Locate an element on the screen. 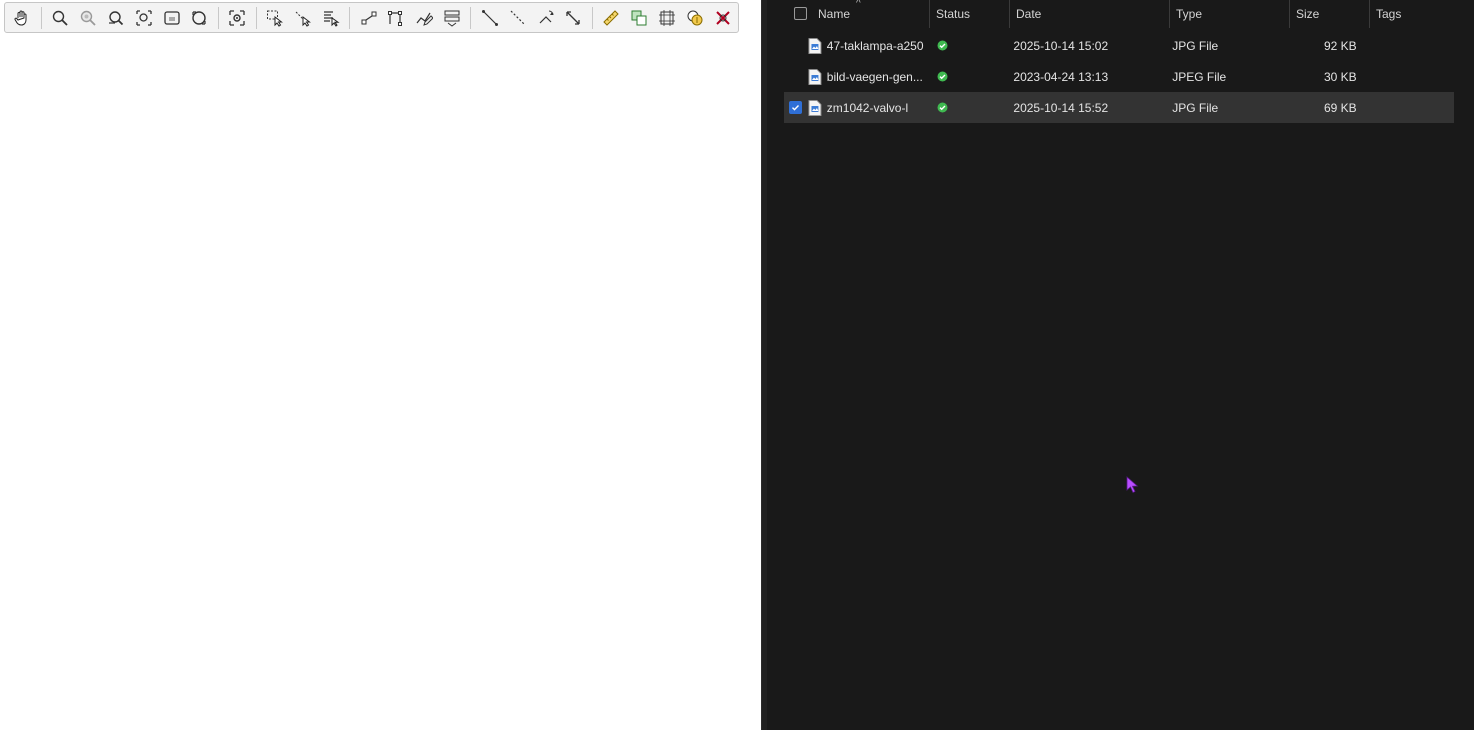 Image resolution: width=1474 pixels, height=730 pixels. column-type: Type is located at coordinates (1230, 14).